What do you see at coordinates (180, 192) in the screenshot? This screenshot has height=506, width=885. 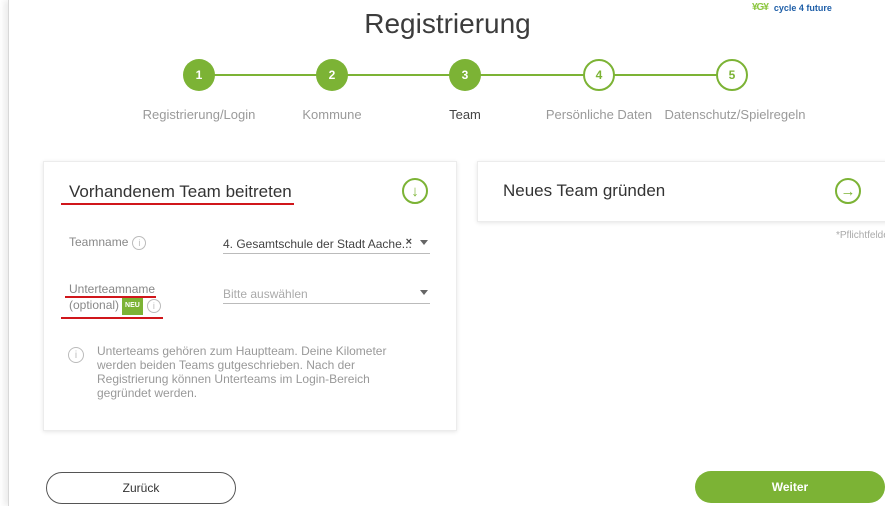 I see `join-team-title: Vorhandenem Team beitreten` at bounding box center [180, 192].